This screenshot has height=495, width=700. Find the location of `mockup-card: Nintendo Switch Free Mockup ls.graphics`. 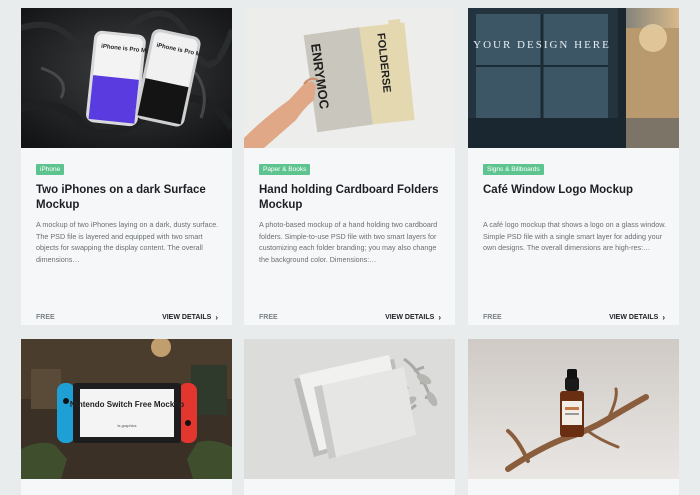

mockup-card: Nintendo Switch Free Mockup ls.graphics is located at coordinates (126, 417).